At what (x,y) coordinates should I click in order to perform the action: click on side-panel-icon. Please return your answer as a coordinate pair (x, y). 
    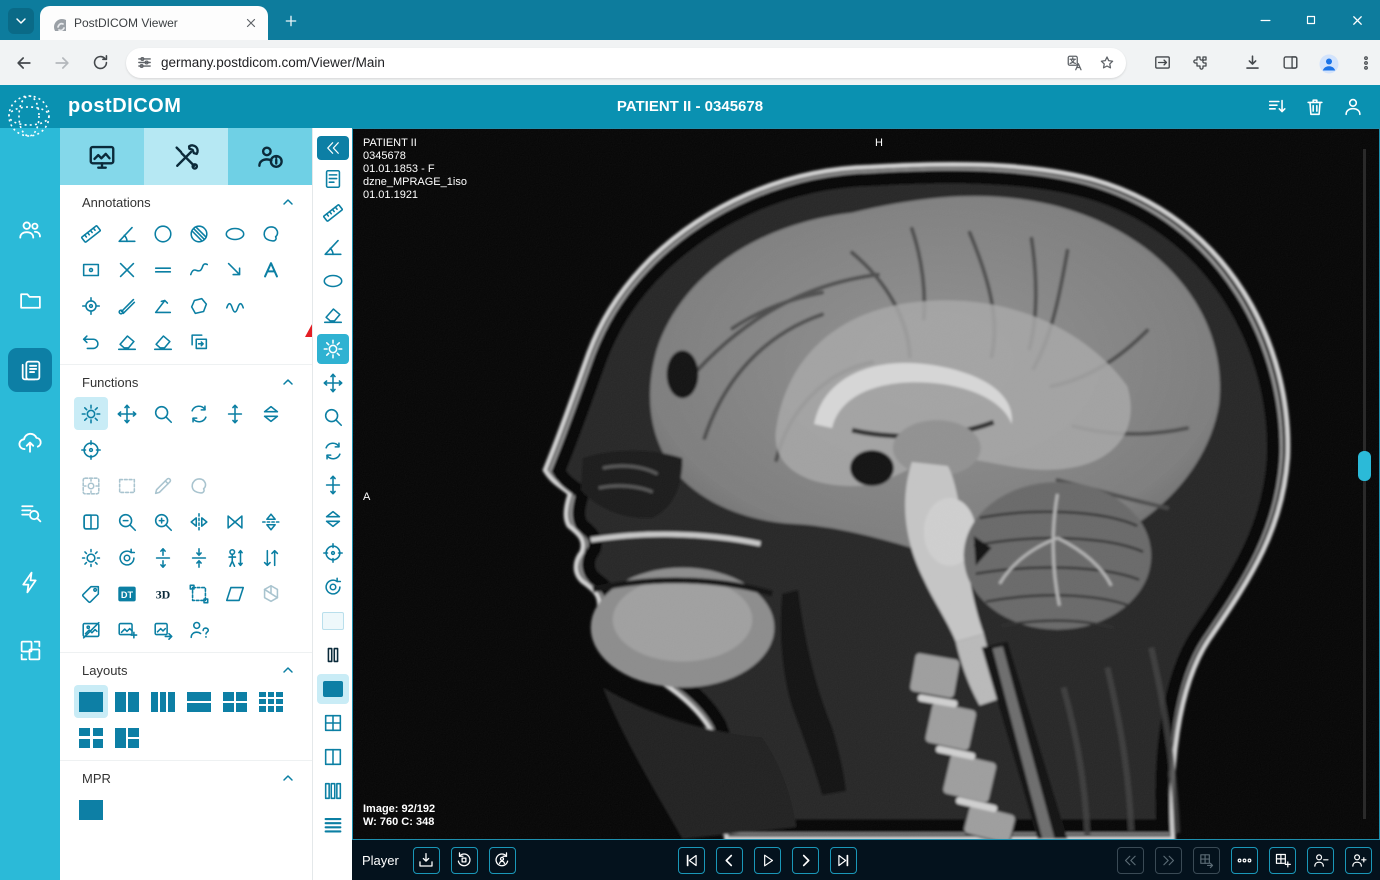
    Looking at the image, I should click on (1290, 63).